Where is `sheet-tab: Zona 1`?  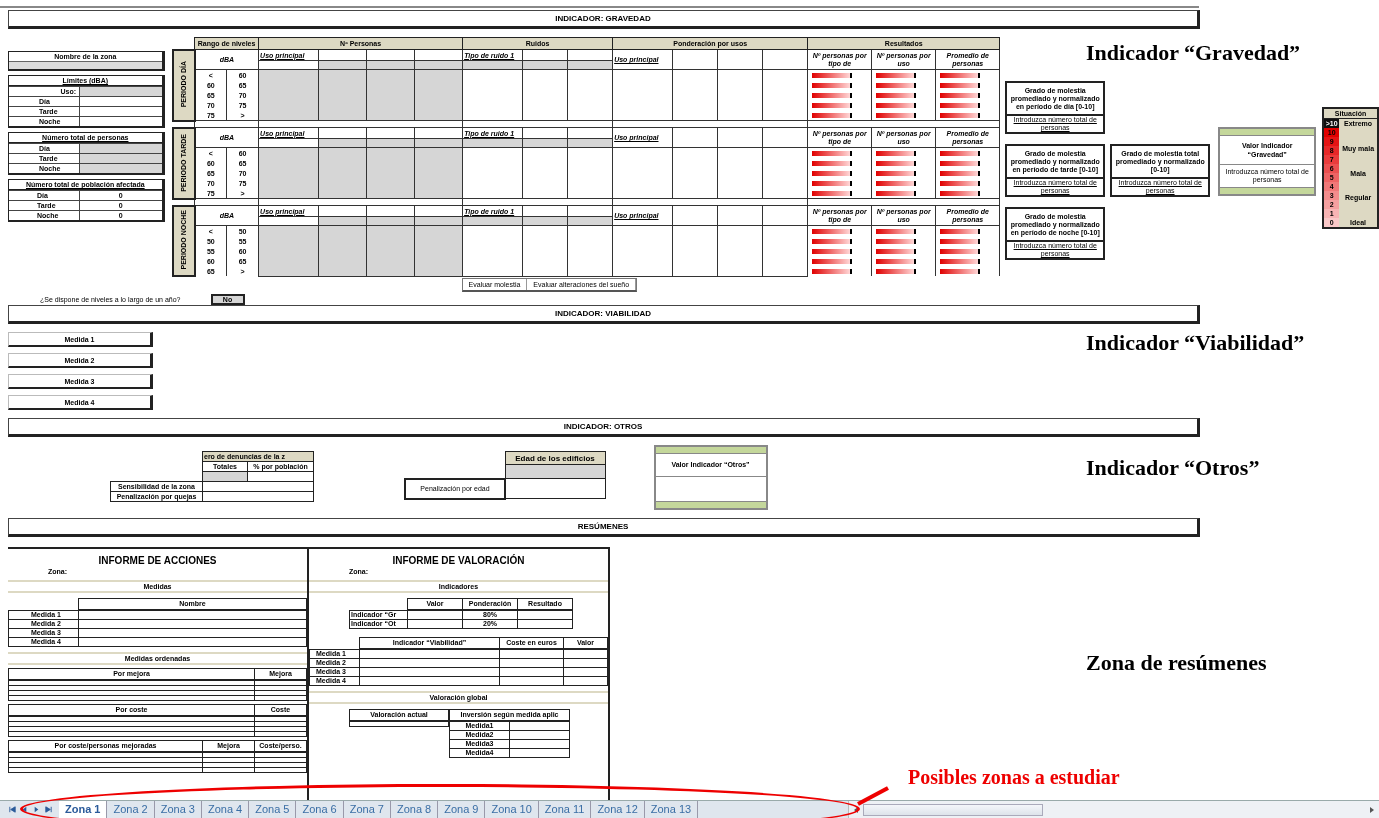 sheet-tab: Zona 1 is located at coordinates (83, 809).